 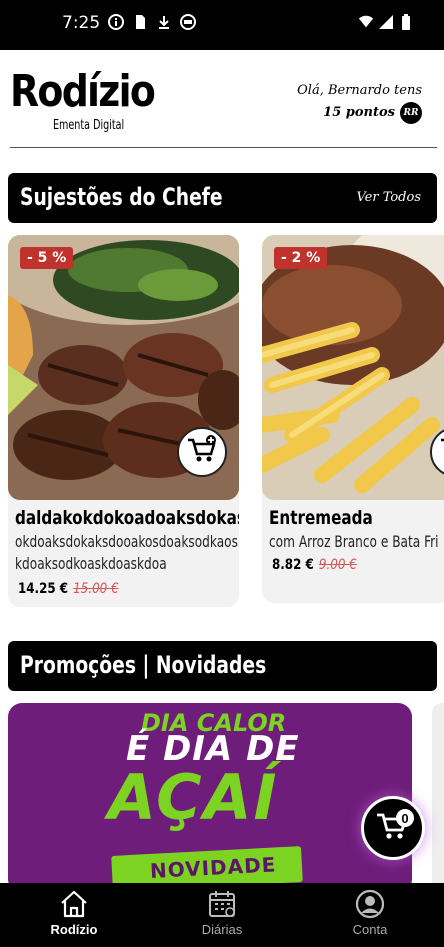 What do you see at coordinates (370, 904) in the screenshot?
I see `account-icon` at bounding box center [370, 904].